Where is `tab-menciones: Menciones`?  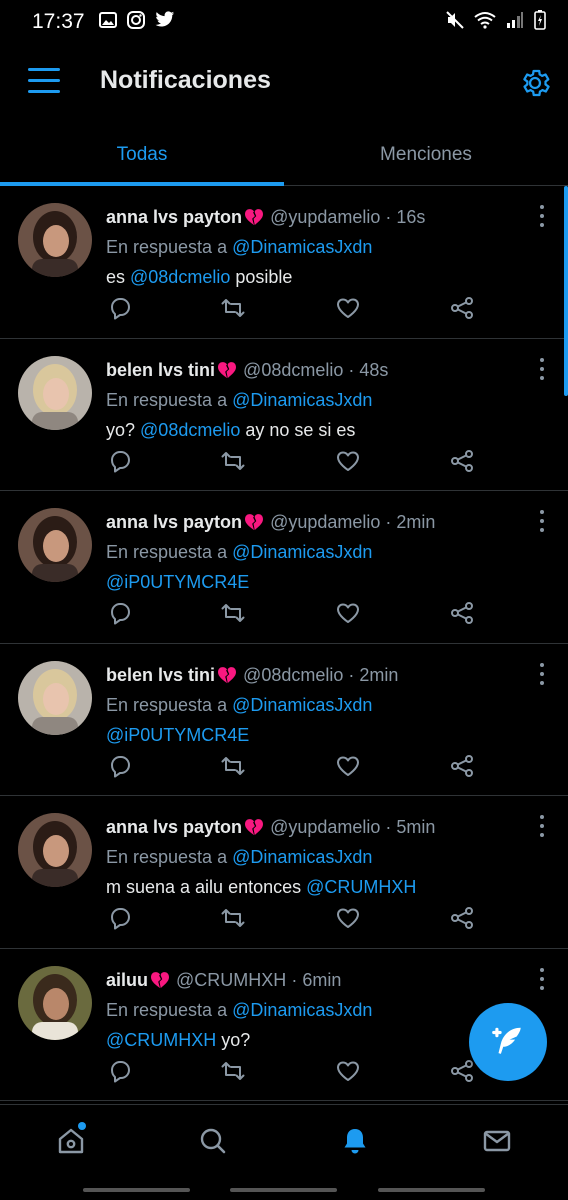
tab-menciones: Menciones is located at coordinates (426, 154).